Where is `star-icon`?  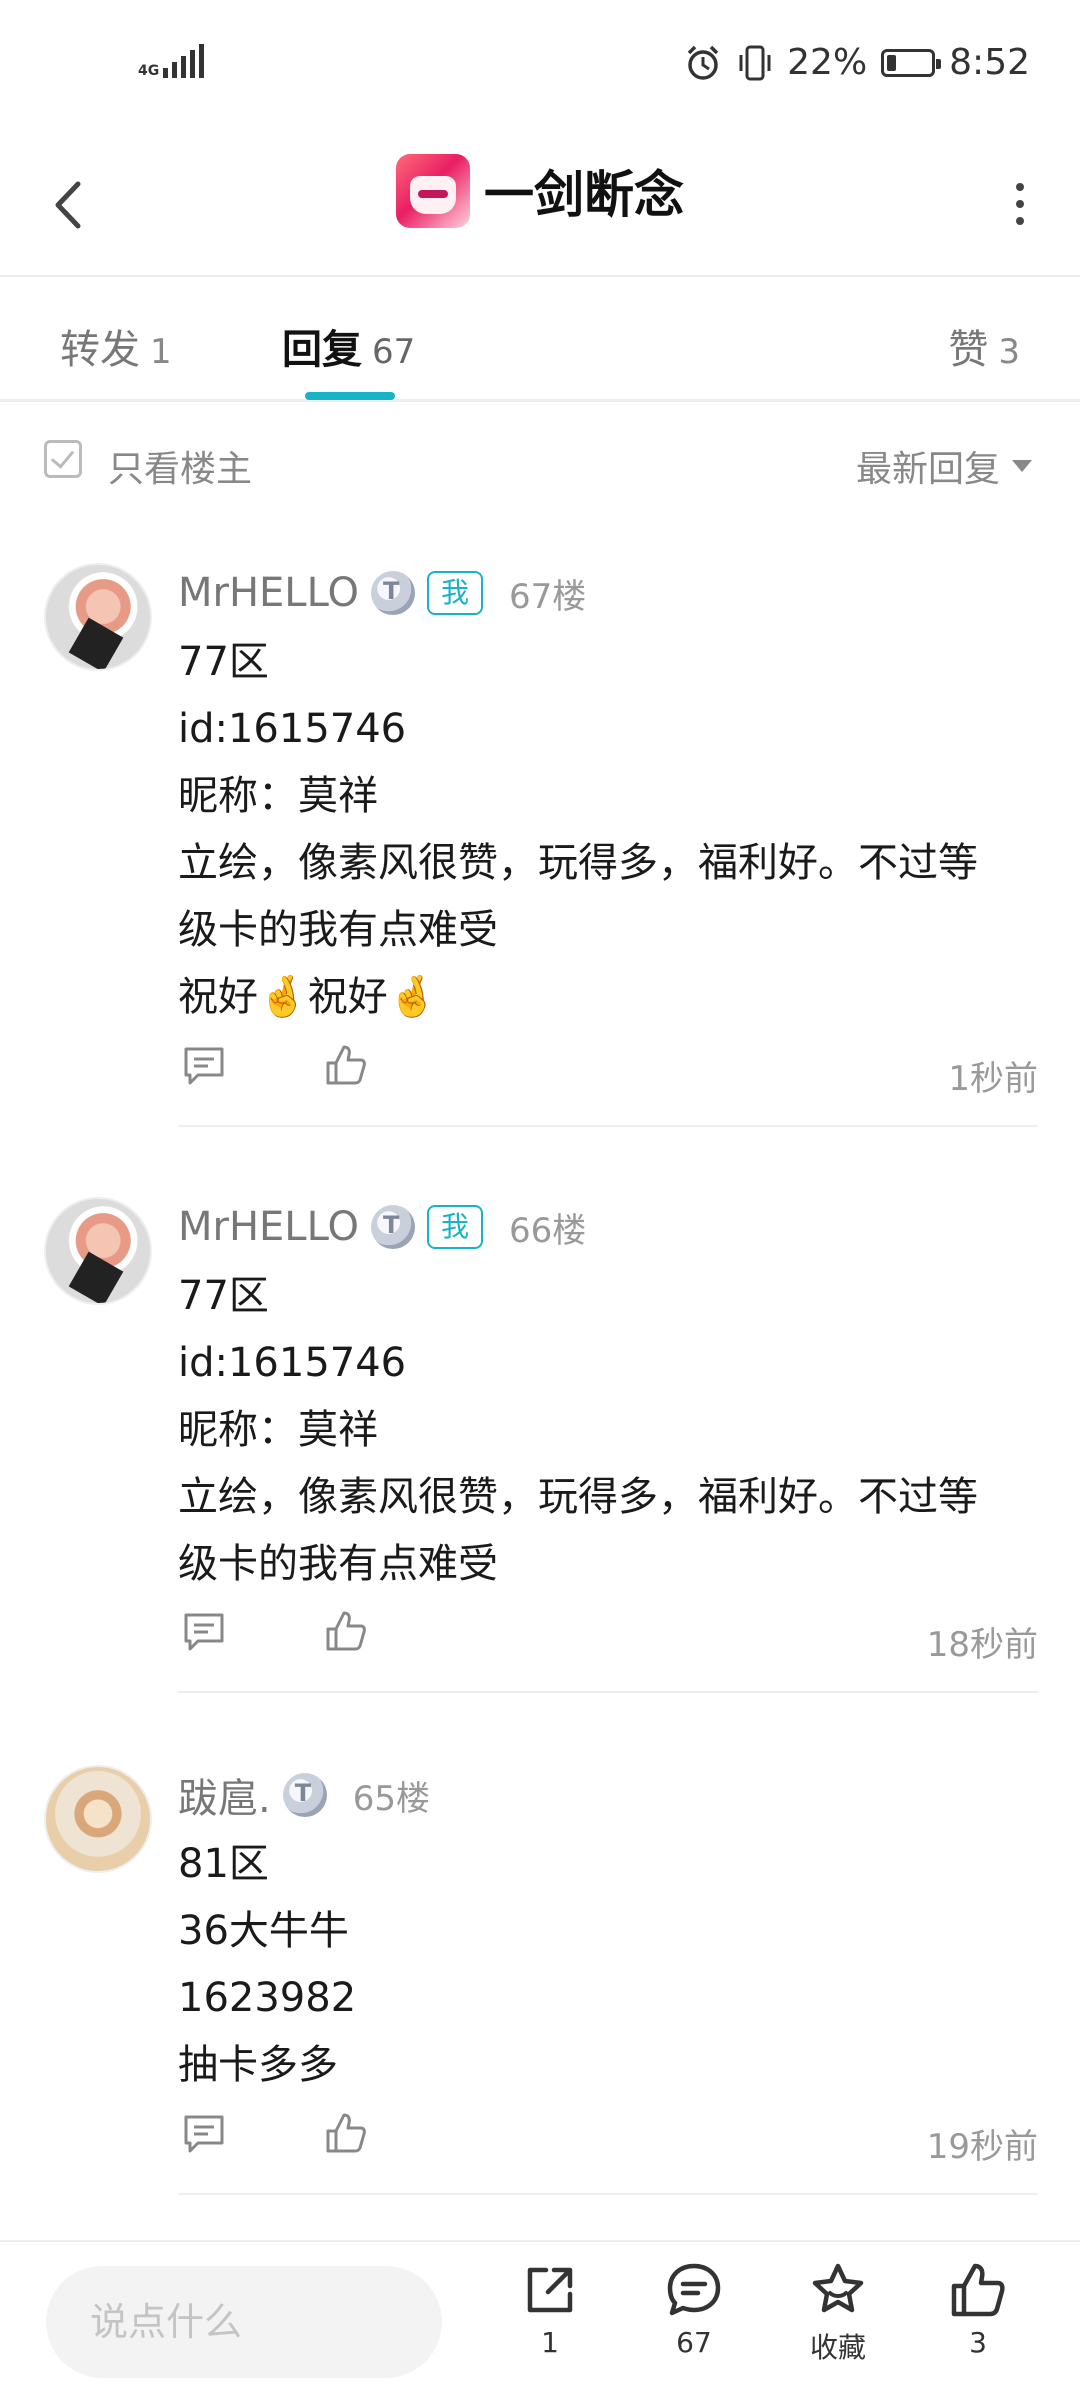 star-icon is located at coordinates (838, 2288).